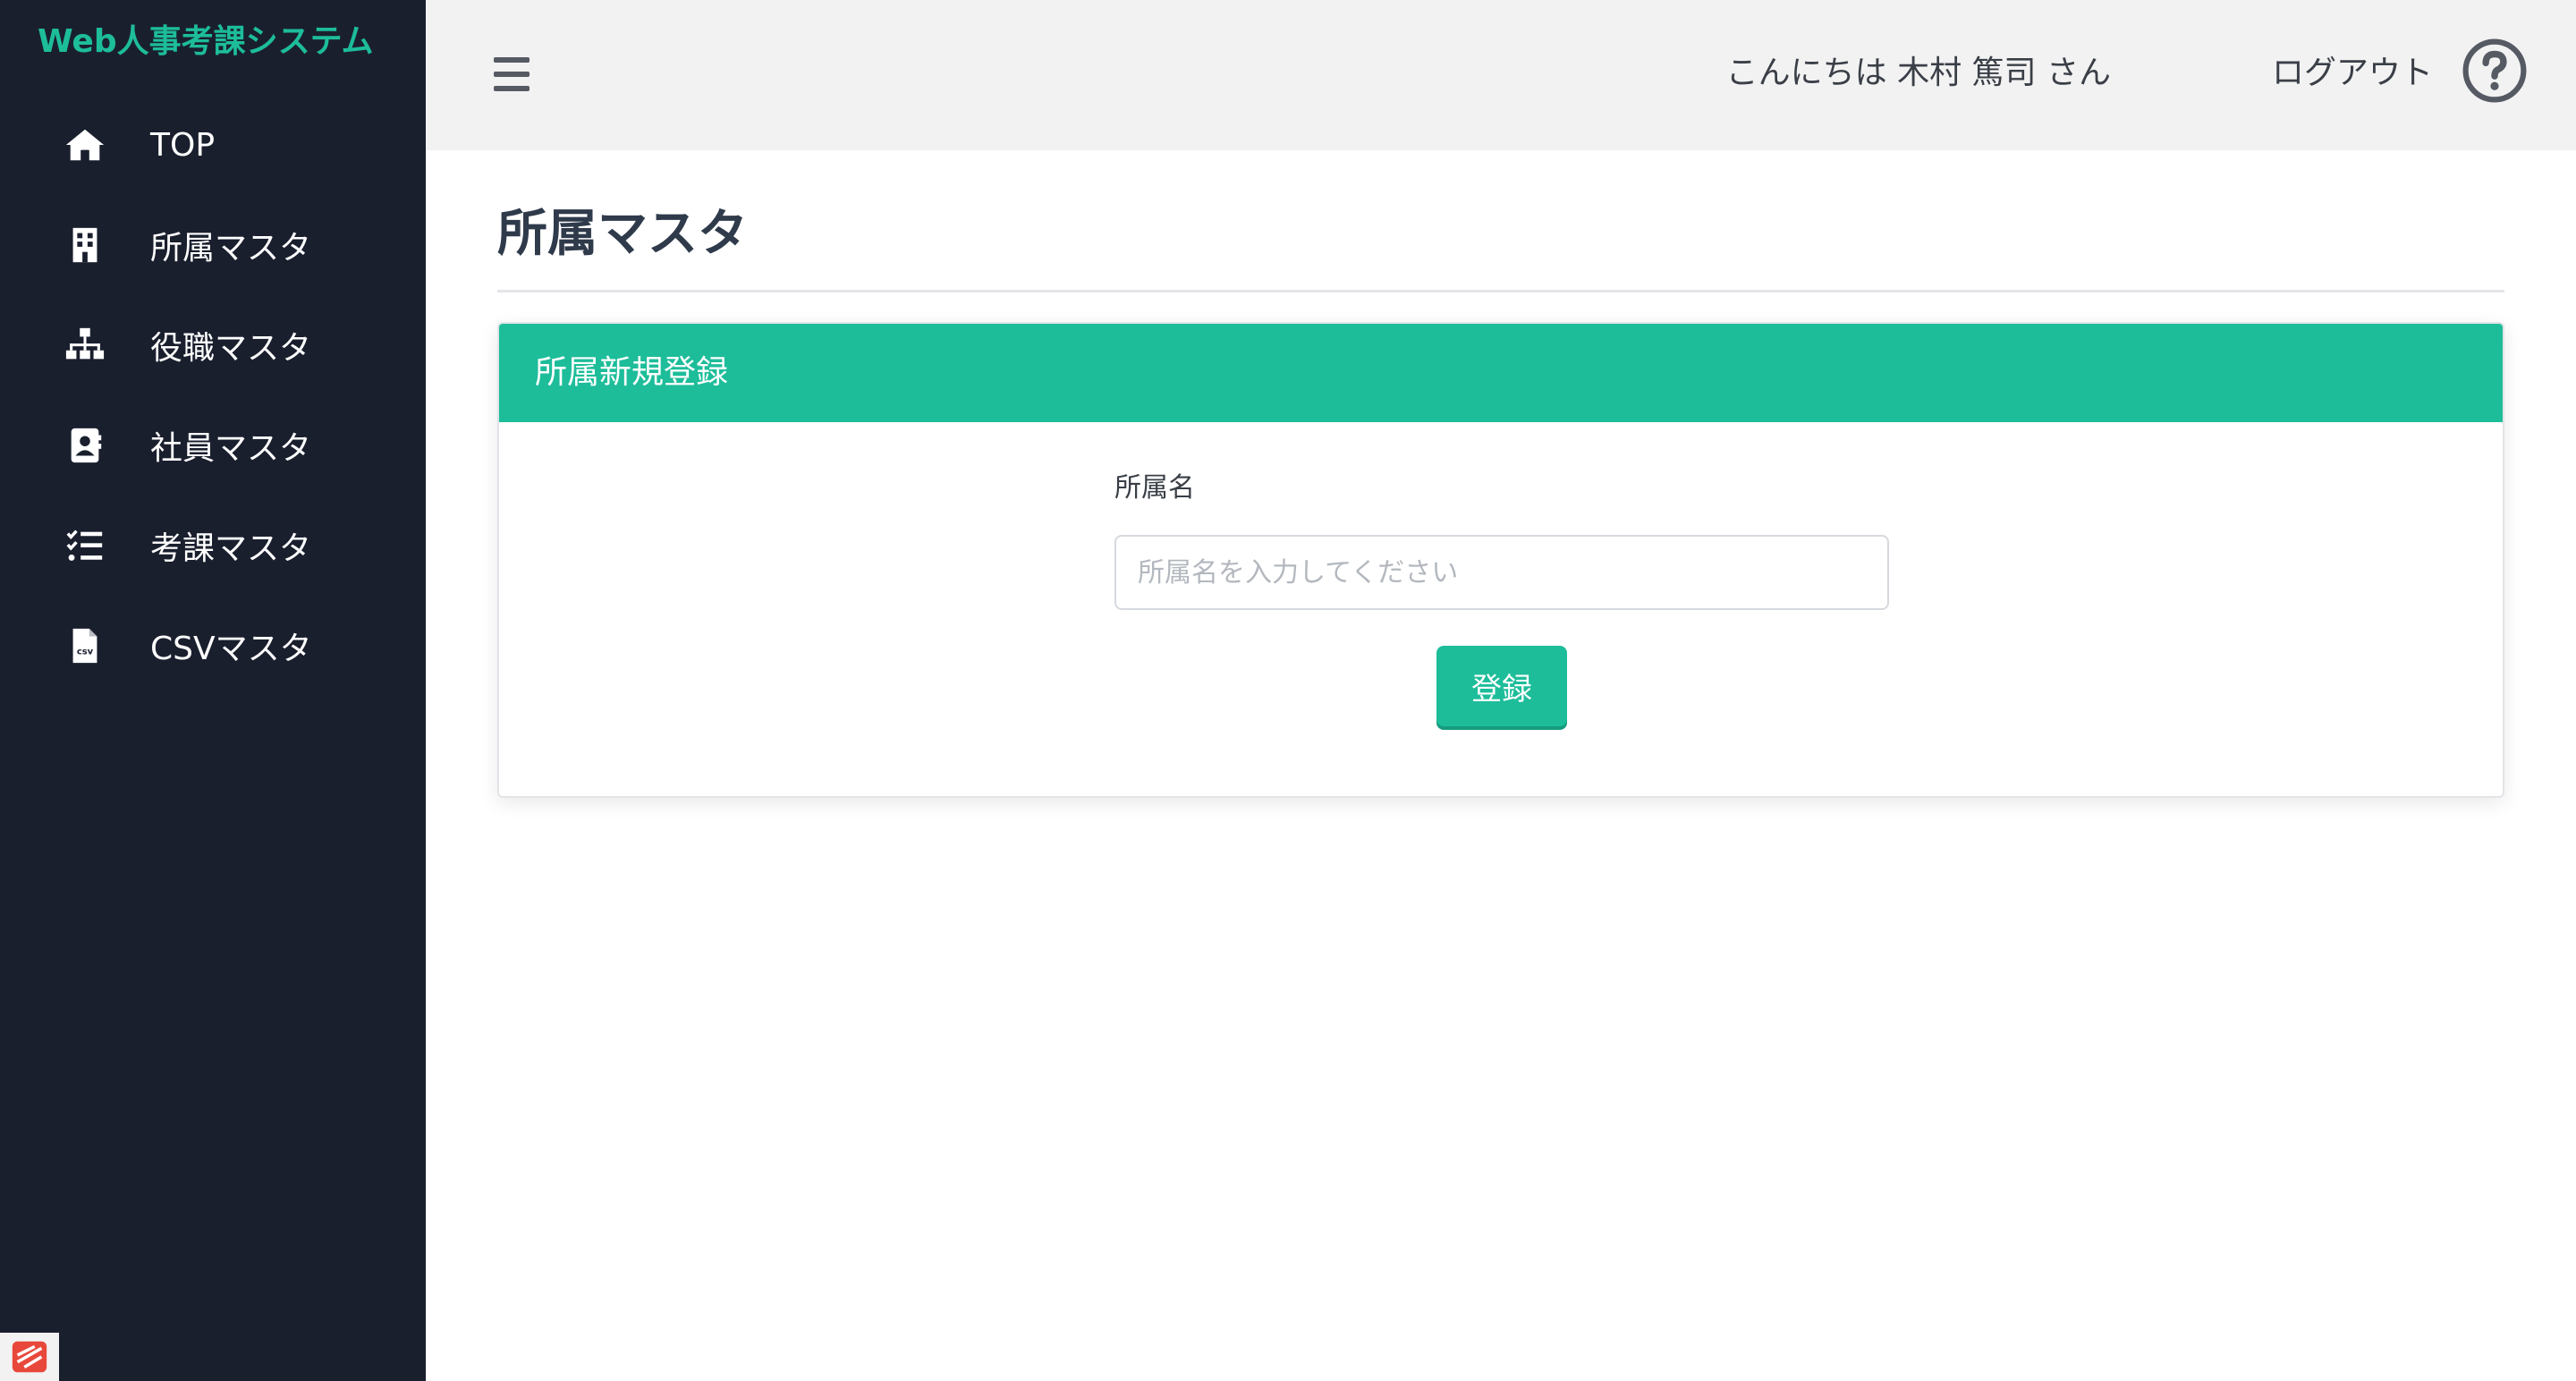 This screenshot has height=1381, width=2576. I want to click on question-circle-icon, so click(2495, 71).